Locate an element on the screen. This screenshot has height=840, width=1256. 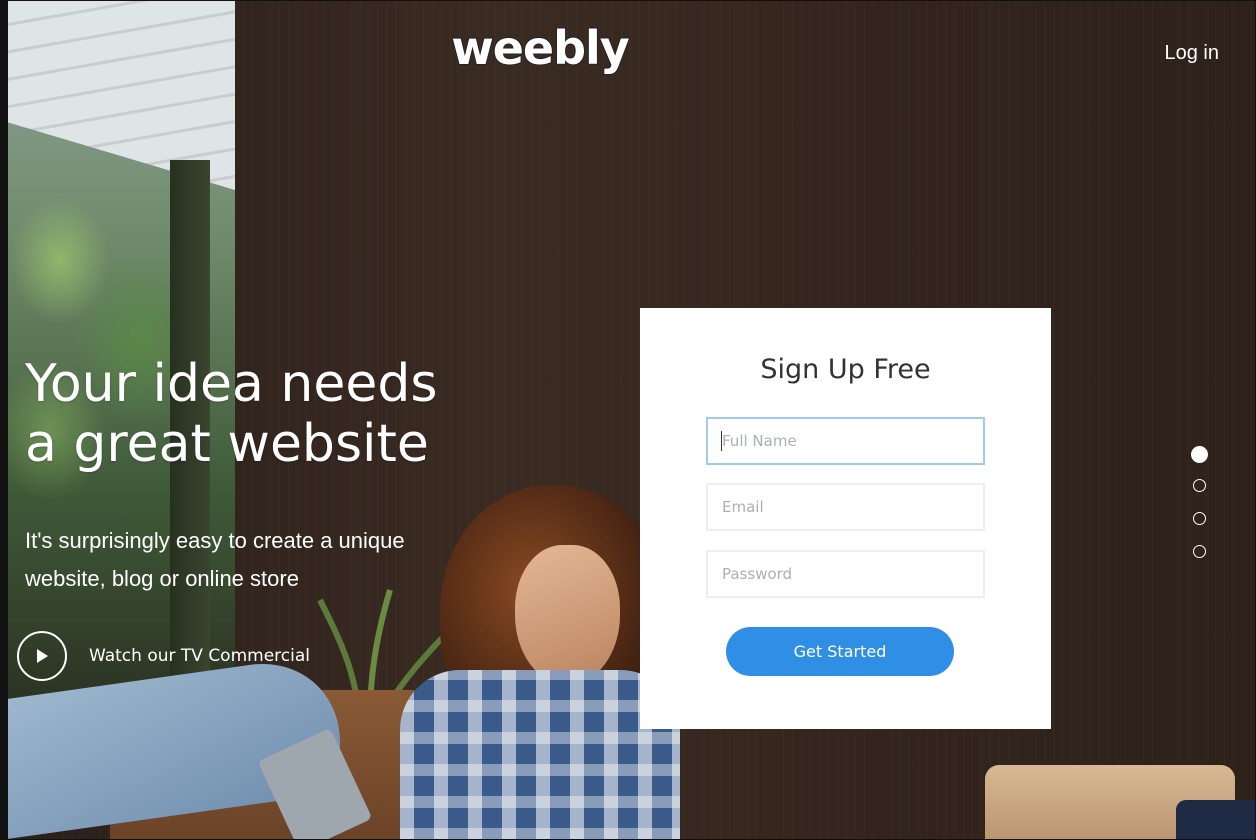
watch-commercial-link: Watch our TV Commercial is located at coordinates (163, 656).